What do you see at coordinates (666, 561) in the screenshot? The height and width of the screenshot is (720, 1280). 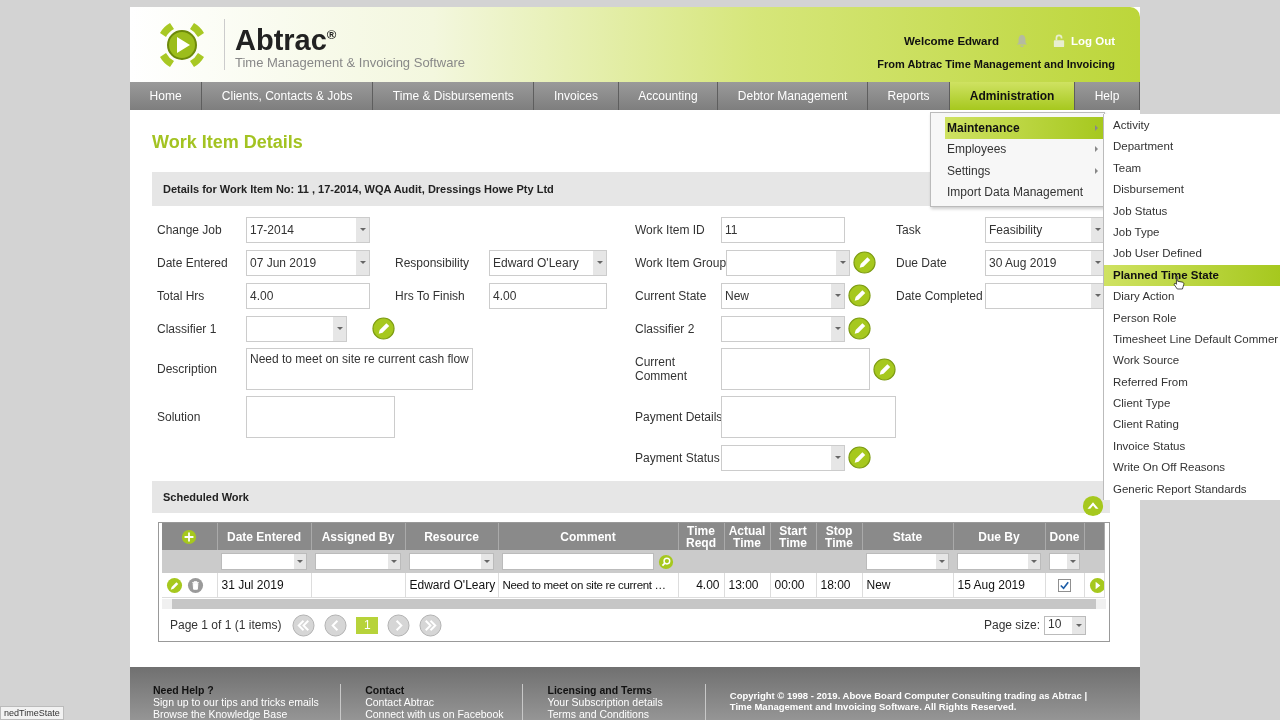 I see `search-button` at bounding box center [666, 561].